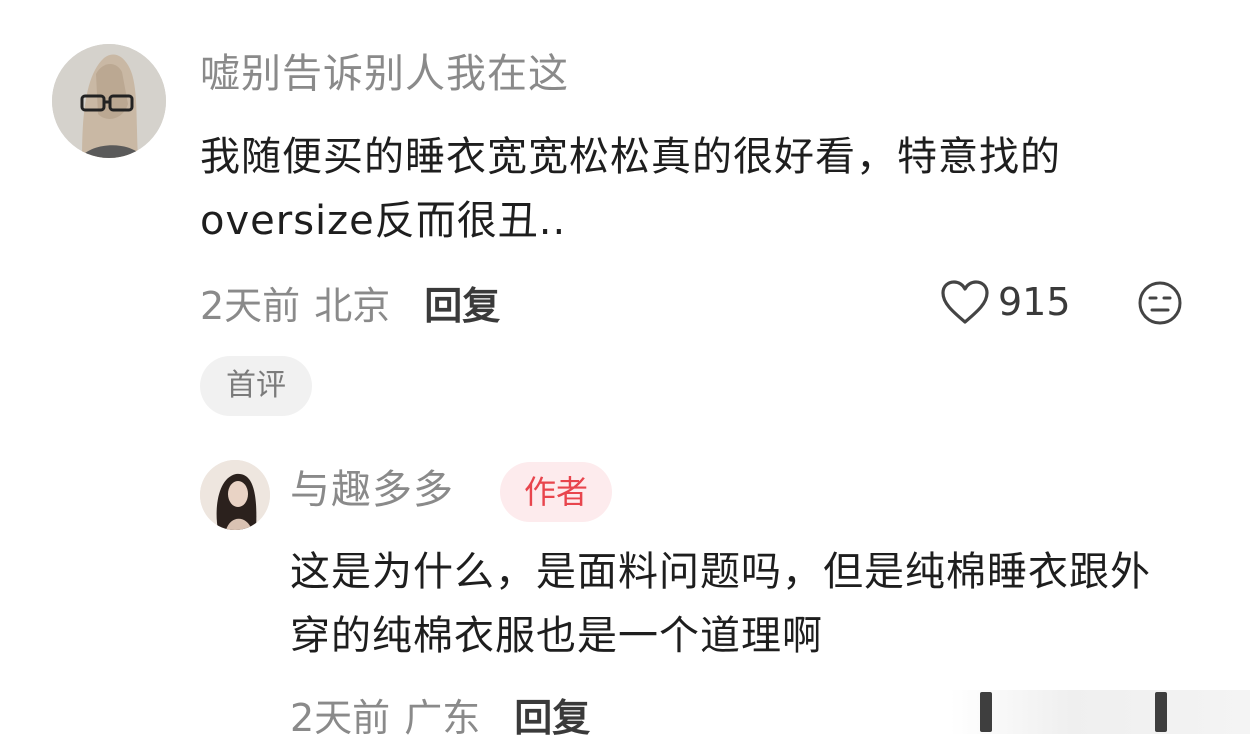 The image size is (1260, 747). Describe the element at coordinates (1160, 303) in the screenshot. I see `meh-face-icon` at that location.